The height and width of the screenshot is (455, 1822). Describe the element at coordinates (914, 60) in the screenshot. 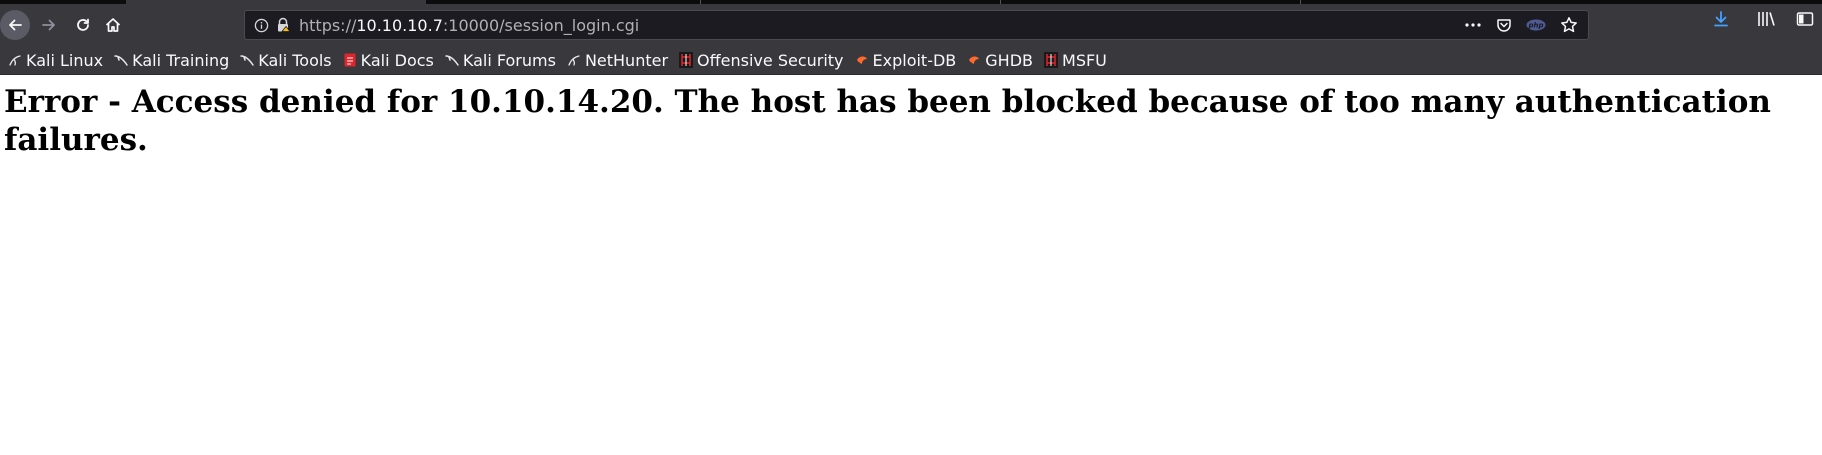

I see `bookmark-label: Exploit-DB` at that location.